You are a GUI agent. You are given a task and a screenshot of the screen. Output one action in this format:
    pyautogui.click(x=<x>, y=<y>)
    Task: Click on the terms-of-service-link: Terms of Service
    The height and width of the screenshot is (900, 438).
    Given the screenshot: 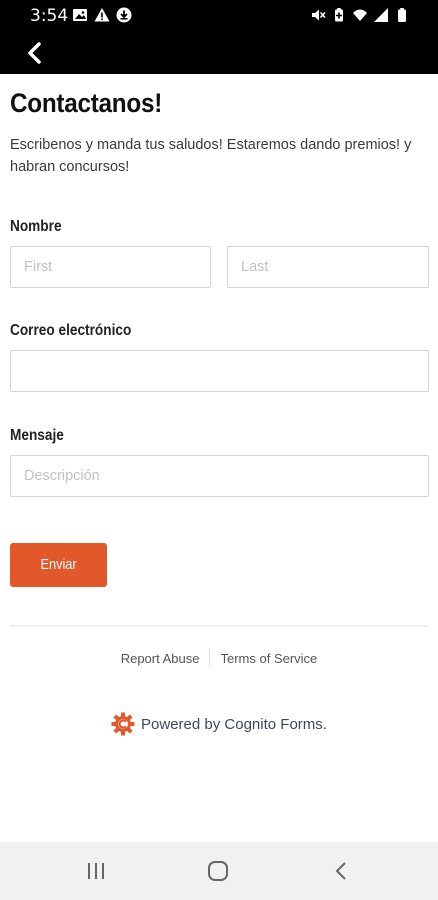 What is the action you would take?
    pyautogui.click(x=268, y=658)
    